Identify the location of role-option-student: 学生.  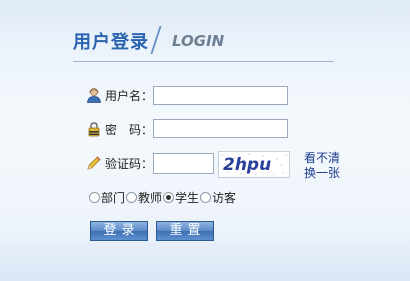
(181, 197).